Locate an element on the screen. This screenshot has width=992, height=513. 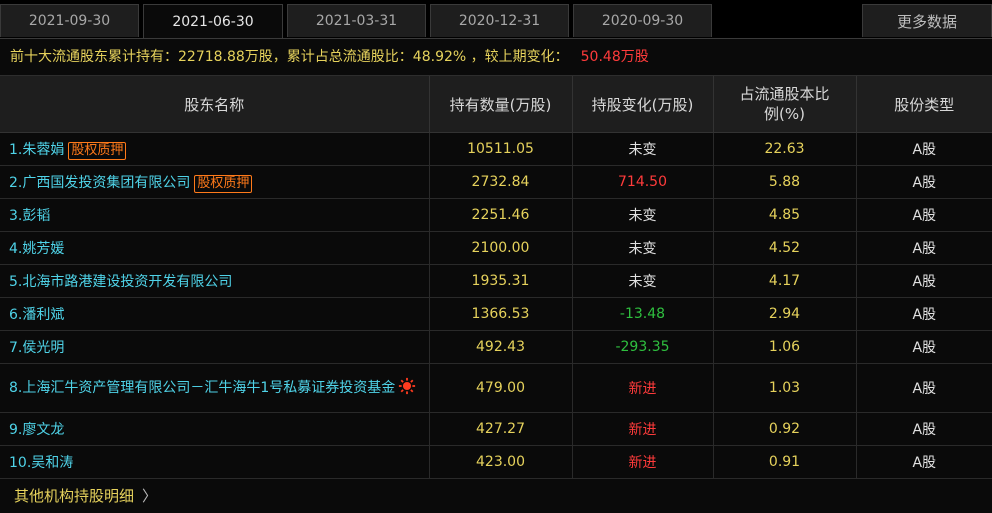
hold-amount: 2732.84 is located at coordinates (501, 182).